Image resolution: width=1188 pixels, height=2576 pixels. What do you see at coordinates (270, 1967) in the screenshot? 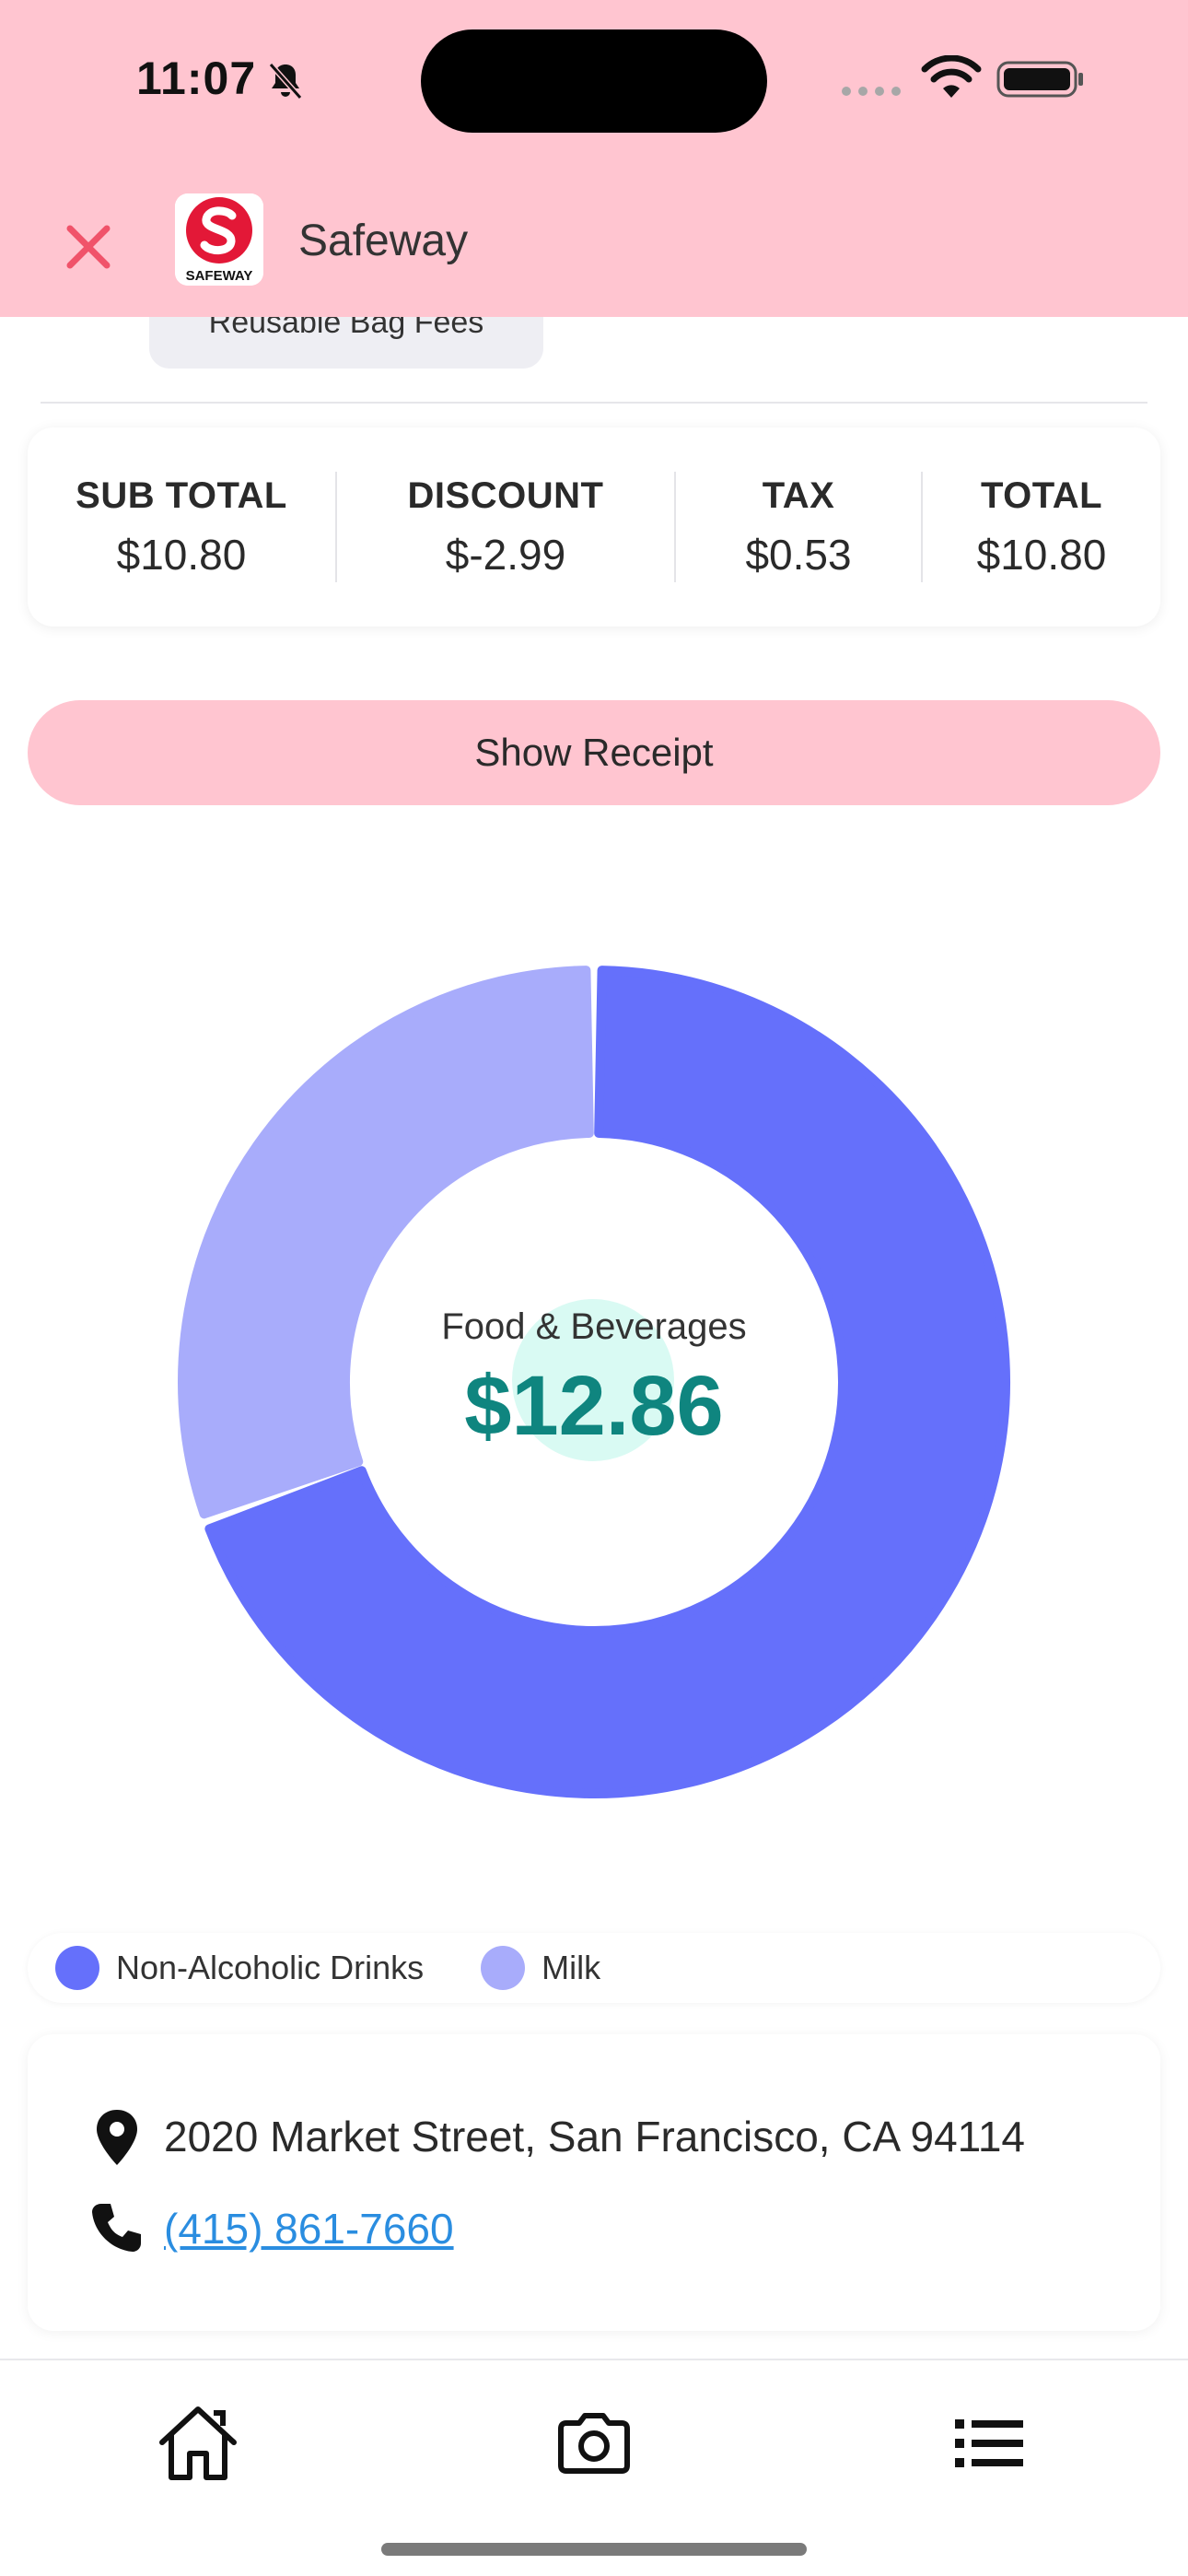
I see `legend-label: Non-Alcoholic Drinks` at bounding box center [270, 1967].